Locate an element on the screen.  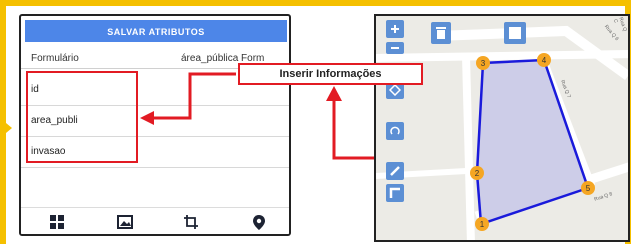
undo-icon is located at coordinates (395, 131).